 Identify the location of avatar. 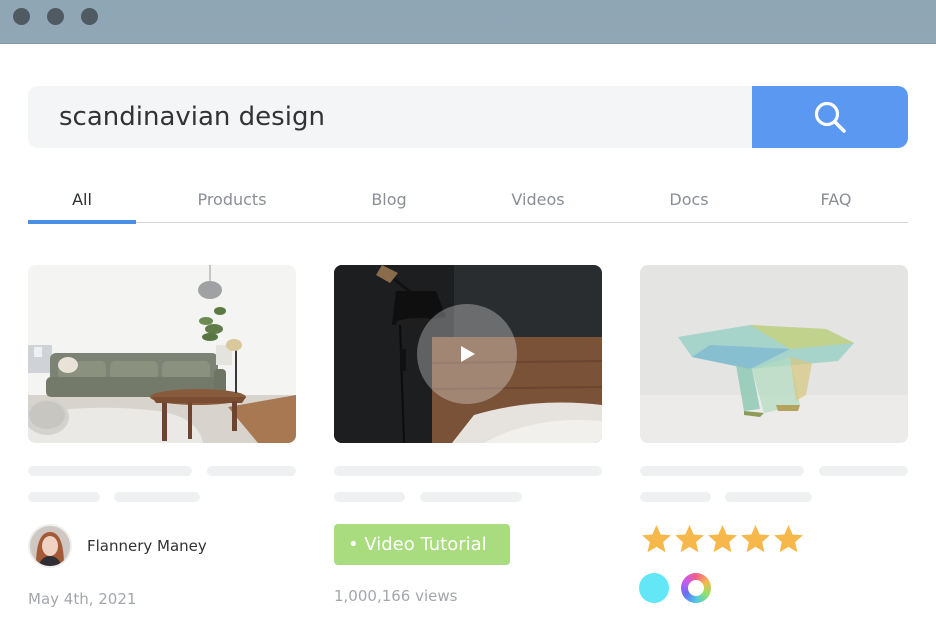
(50, 546).